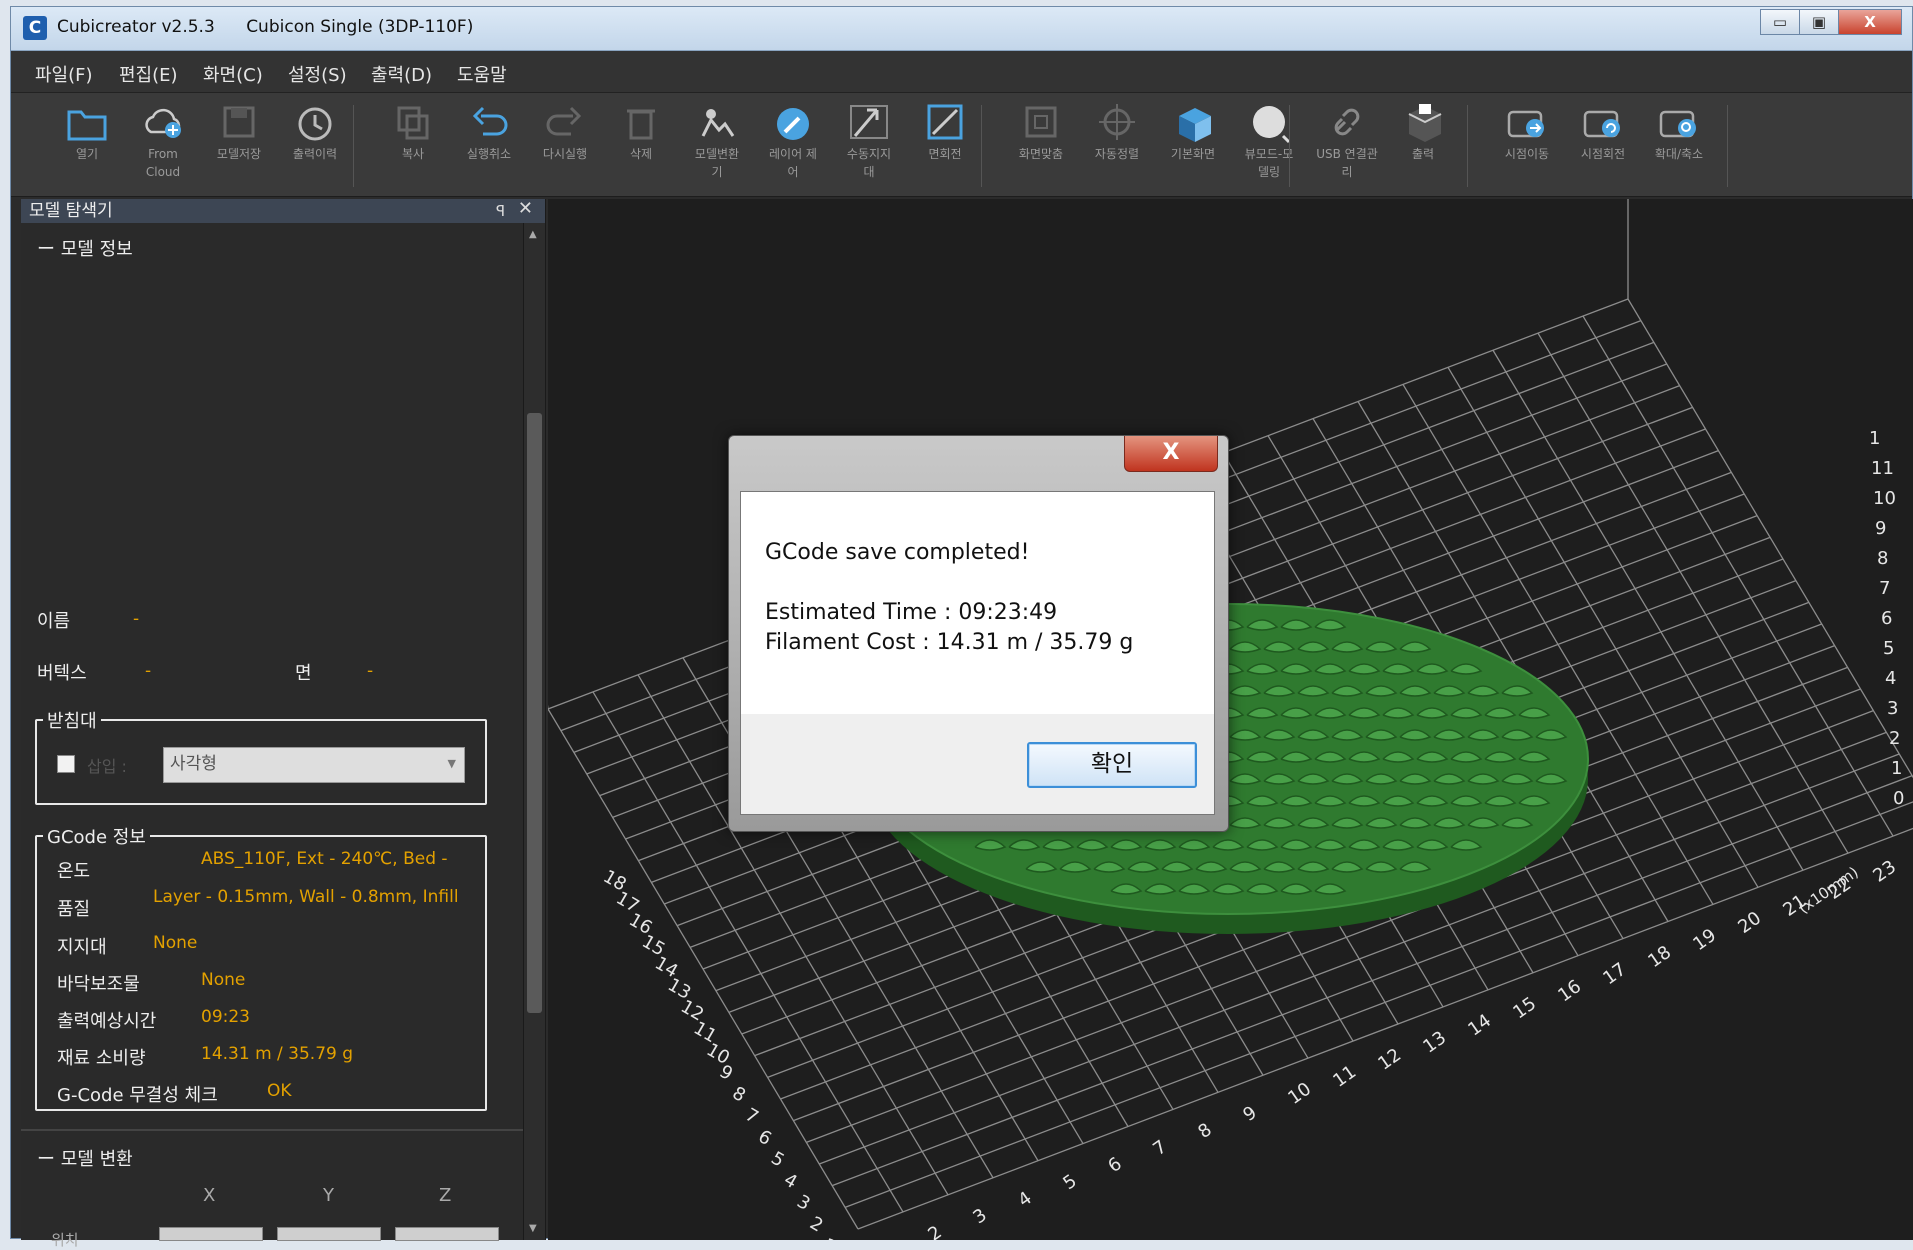  I want to click on face-value: -, so click(370, 671).